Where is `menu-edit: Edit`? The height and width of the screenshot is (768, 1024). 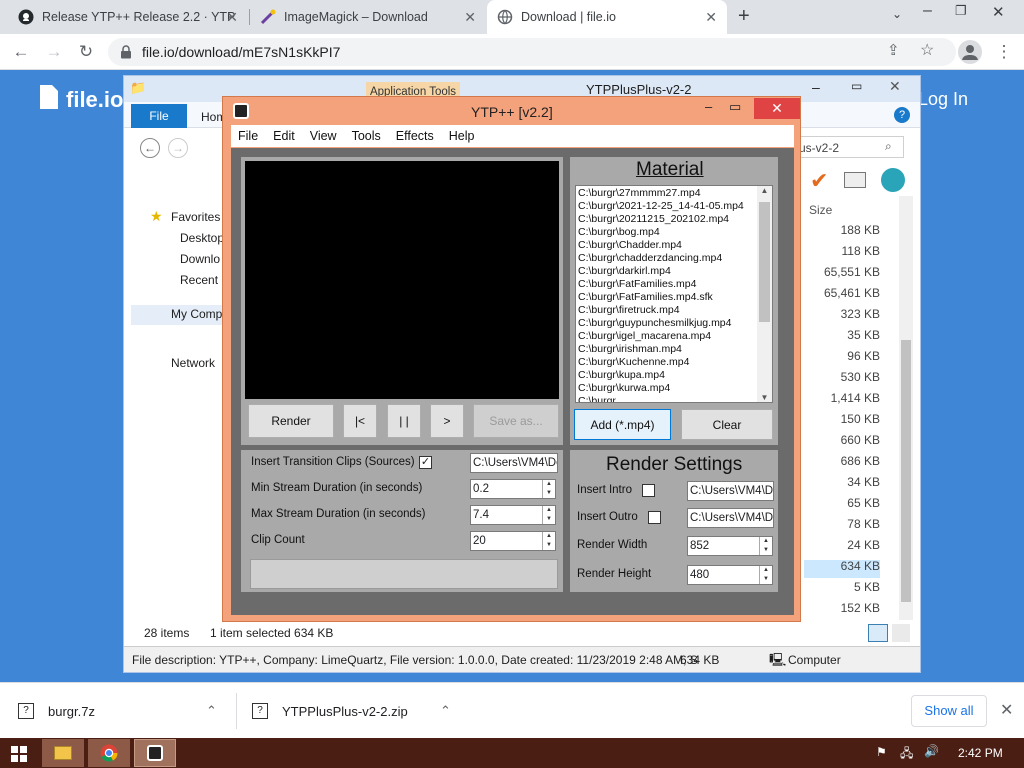 menu-edit: Edit is located at coordinates (284, 136).